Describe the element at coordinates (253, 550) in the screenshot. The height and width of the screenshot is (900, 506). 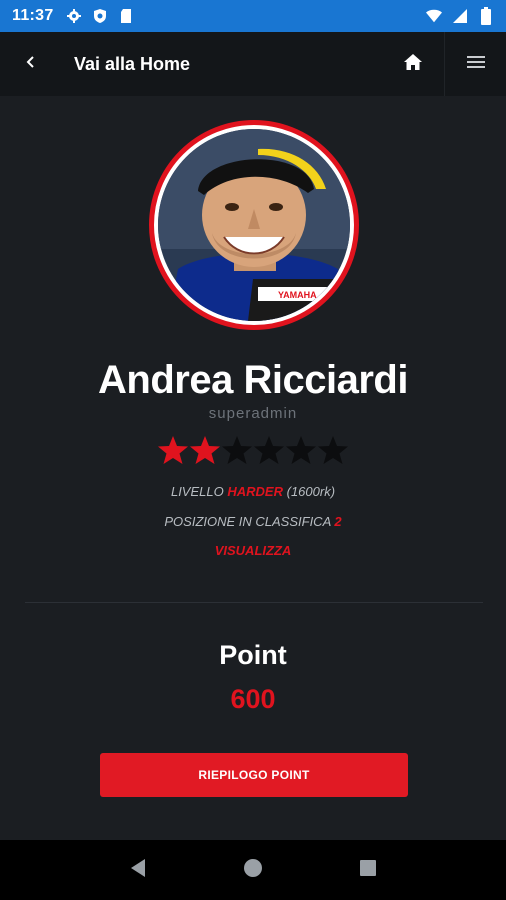
I see `view-link: VISUALIZZA` at that location.